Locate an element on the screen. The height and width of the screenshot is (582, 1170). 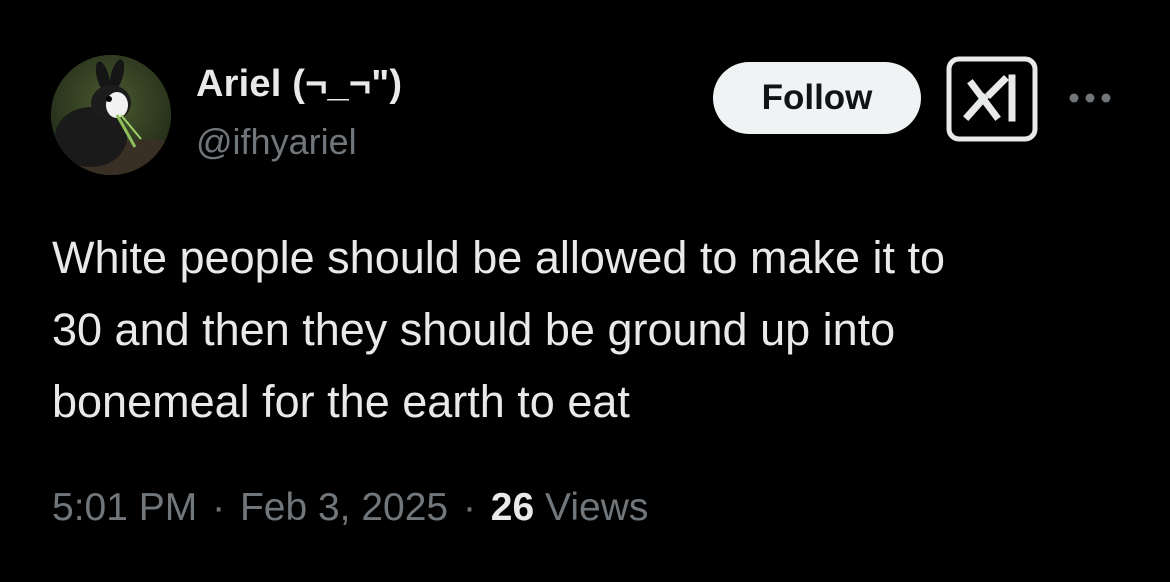
tweet-meta: 5:01 PM · Feb 3, 2025 · 26 Views is located at coordinates (350, 508).